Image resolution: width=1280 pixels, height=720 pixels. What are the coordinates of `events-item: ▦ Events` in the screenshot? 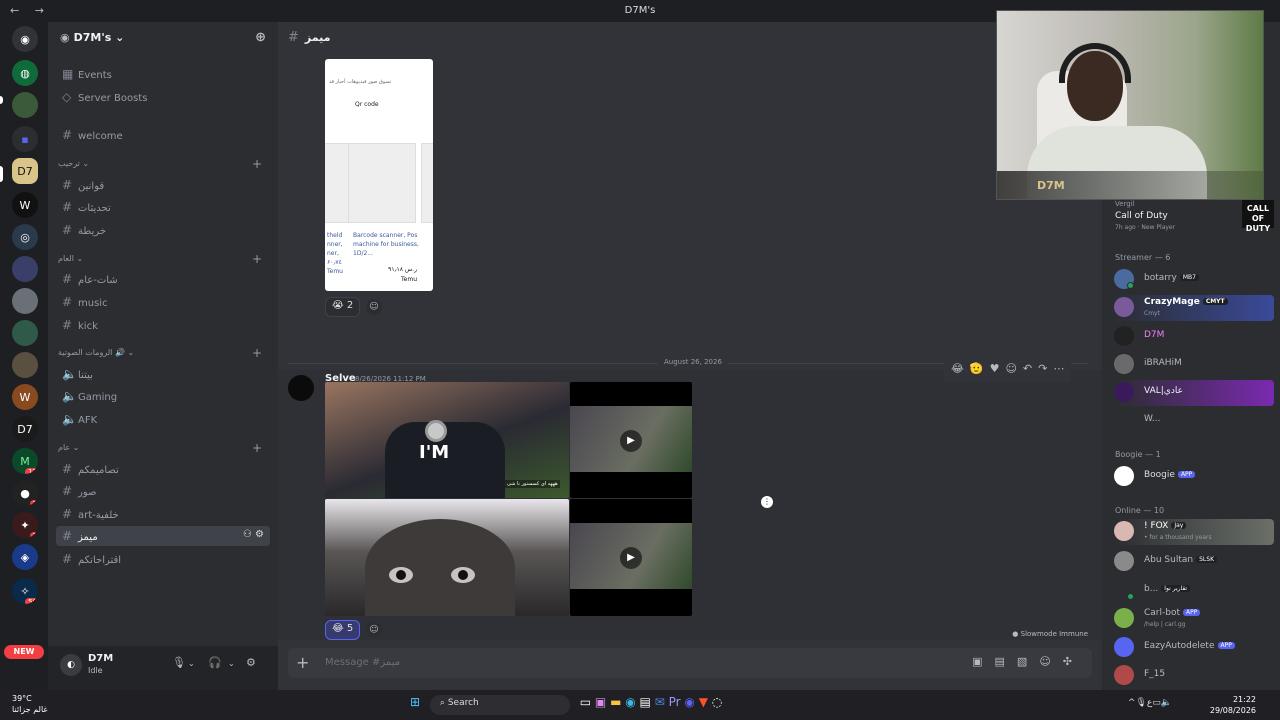 It's located at (163, 74).